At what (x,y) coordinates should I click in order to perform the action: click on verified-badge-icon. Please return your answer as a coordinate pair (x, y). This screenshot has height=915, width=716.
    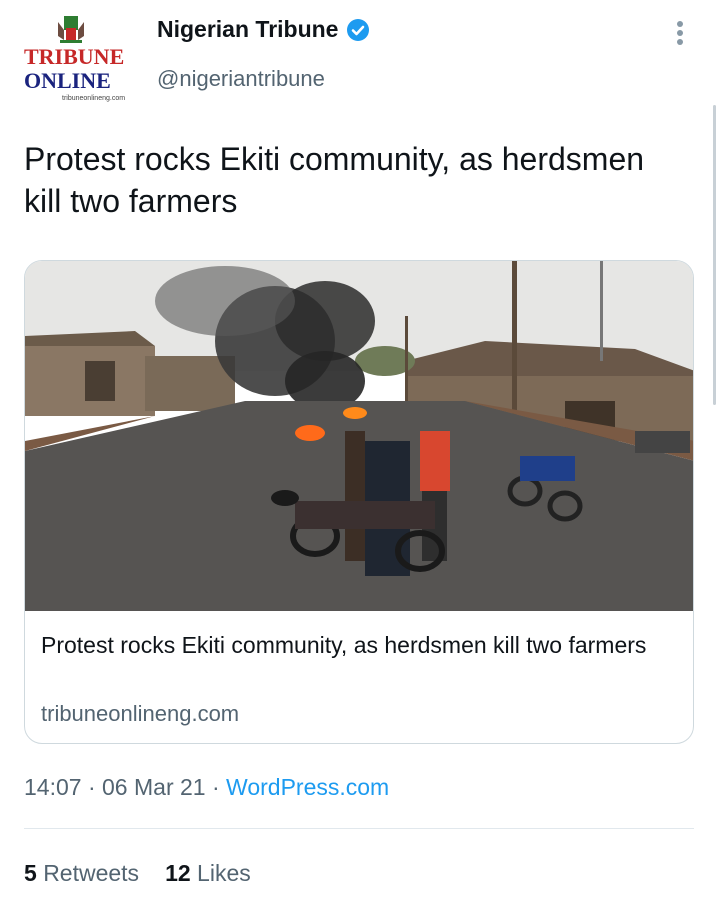
    Looking at the image, I should click on (358, 29).